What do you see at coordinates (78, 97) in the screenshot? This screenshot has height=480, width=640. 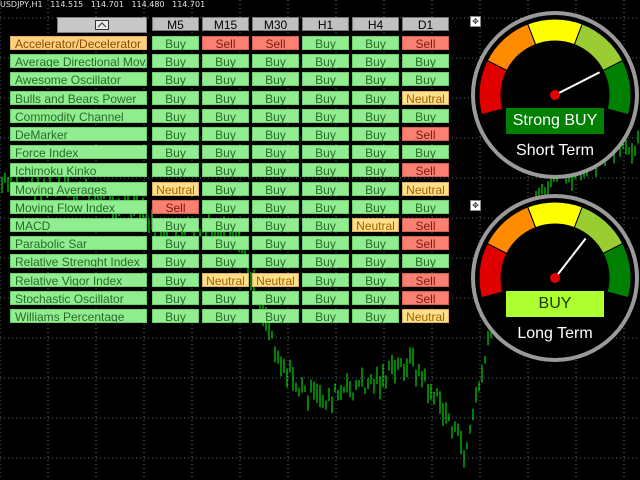 I see `indicator-name: Bulls and Bears Power` at bounding box center [78, 97].